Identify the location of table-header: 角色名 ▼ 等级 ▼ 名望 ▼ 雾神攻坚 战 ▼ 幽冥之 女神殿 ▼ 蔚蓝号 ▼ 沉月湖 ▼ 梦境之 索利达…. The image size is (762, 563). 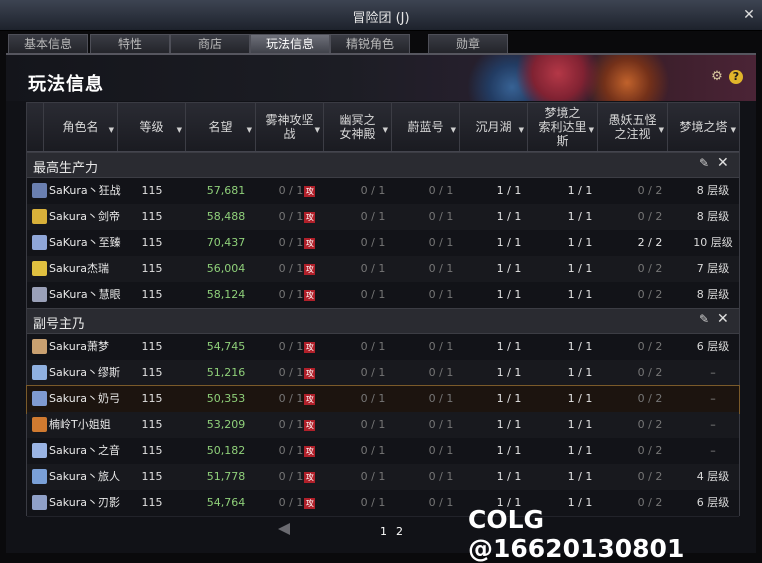
(383, 127).